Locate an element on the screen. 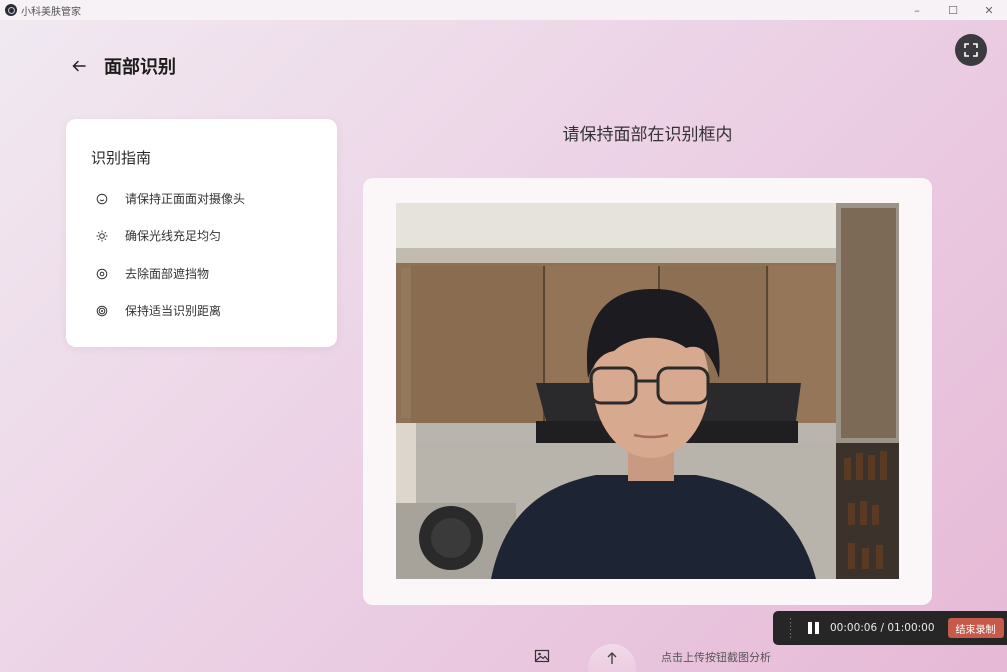 This screenshot has height=672, width=1007. guide-item-text: 确保光线充足均匀 is located at coordinates (173, 236).